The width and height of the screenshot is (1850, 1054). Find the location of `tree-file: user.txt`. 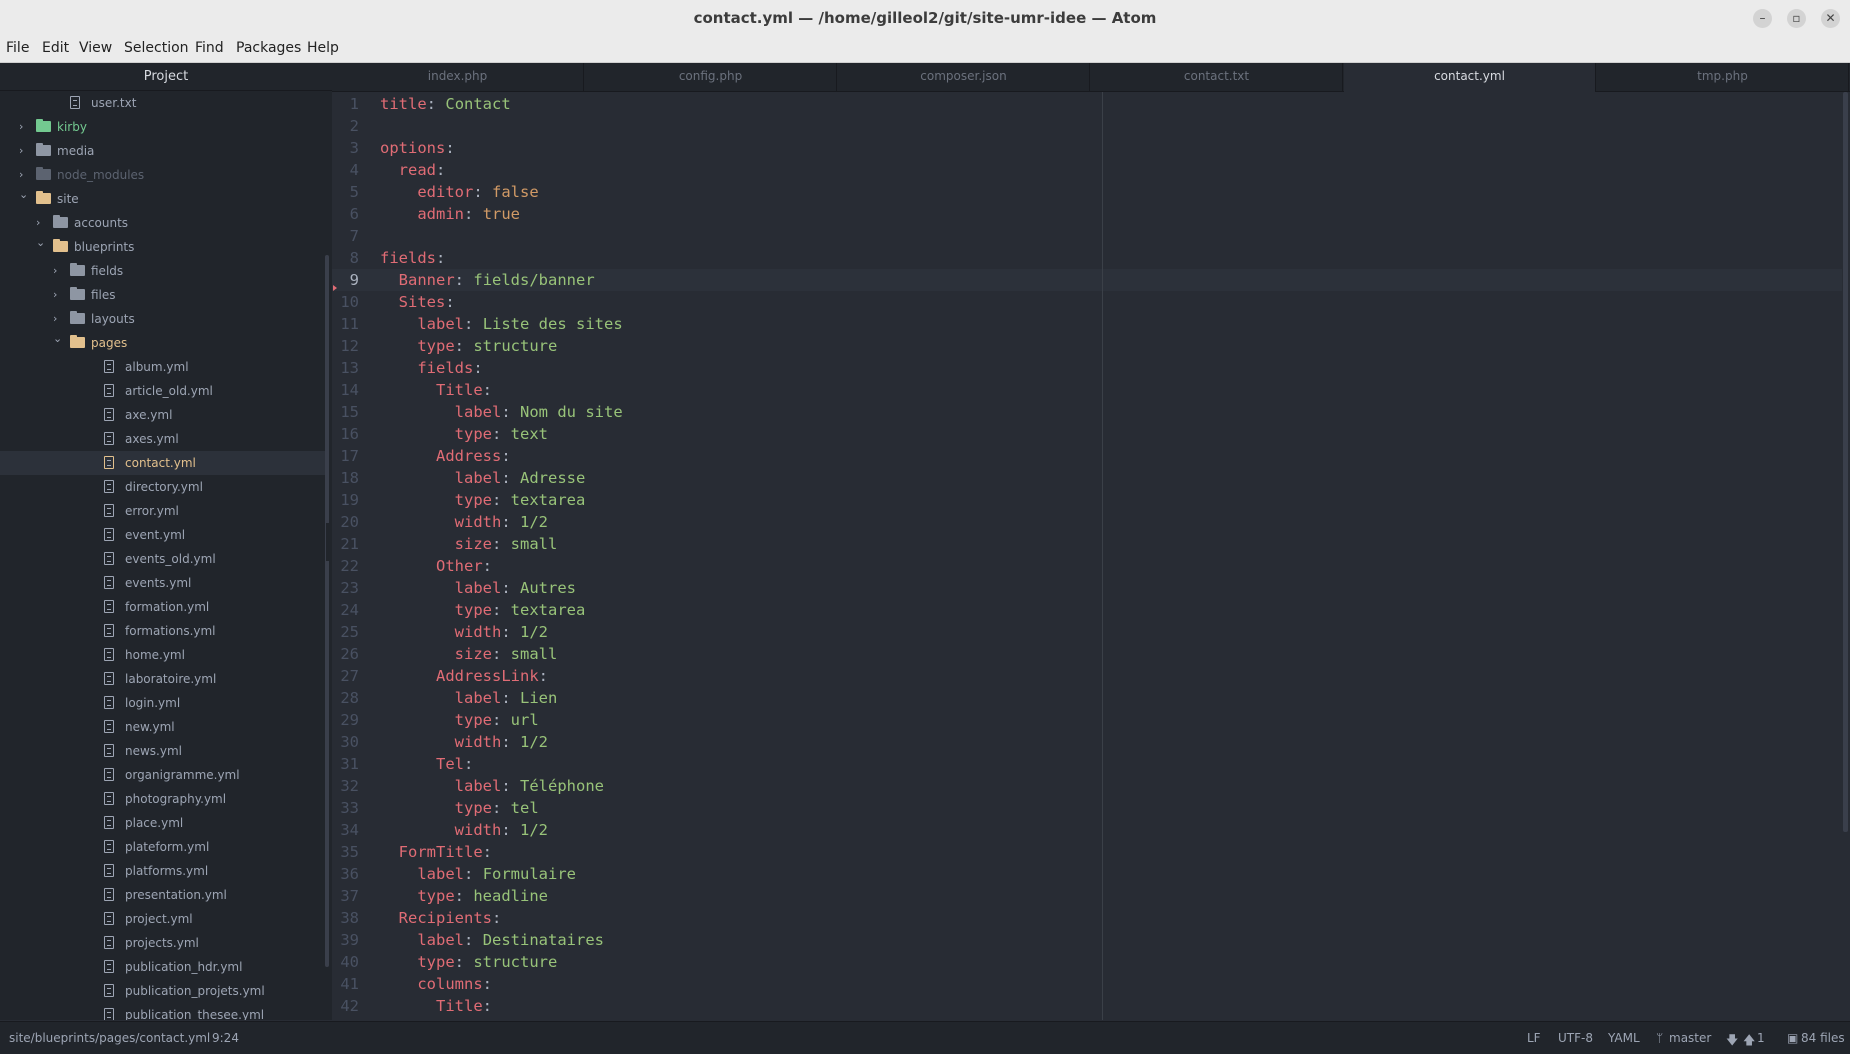

tree-file: user.txt is located at coordinates (162, 103).